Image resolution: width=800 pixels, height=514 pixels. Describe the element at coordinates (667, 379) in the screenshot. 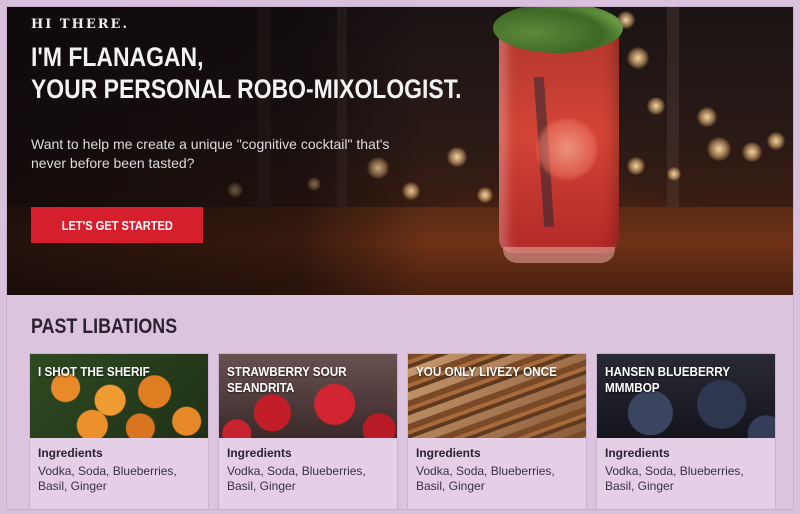

I see `libation-card-title: HANSEN BLUEBERRY MMMBOP` at that location.